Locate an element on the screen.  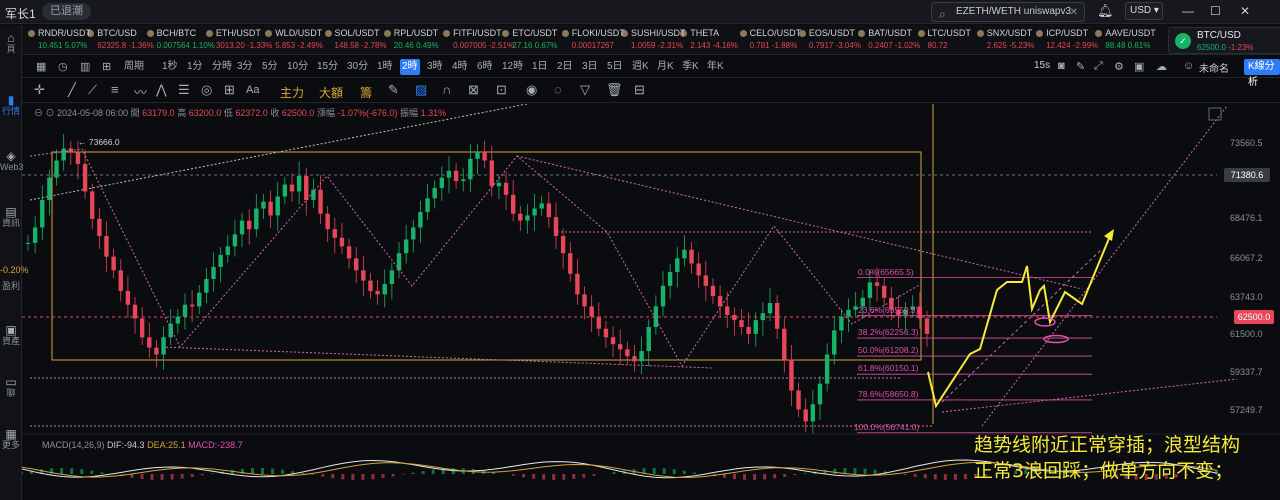
filter-icon: ▽ is located at coordinates (585, 90).